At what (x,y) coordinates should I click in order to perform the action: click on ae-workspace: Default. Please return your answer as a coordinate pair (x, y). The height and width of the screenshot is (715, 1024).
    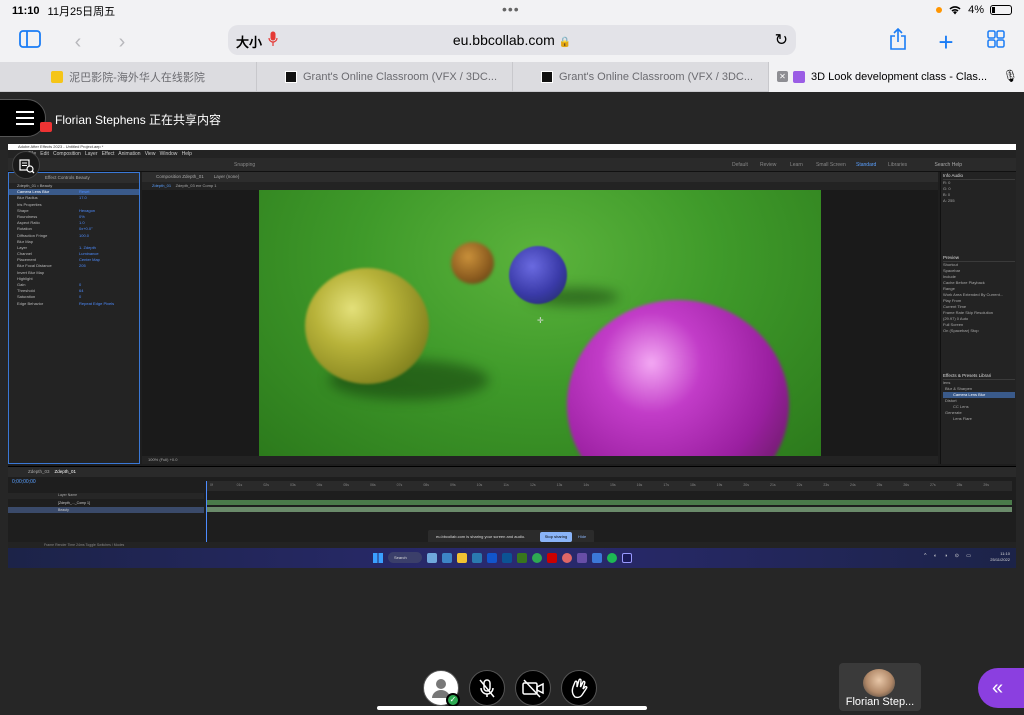
    Looking at the image, I should click on (740, 165).